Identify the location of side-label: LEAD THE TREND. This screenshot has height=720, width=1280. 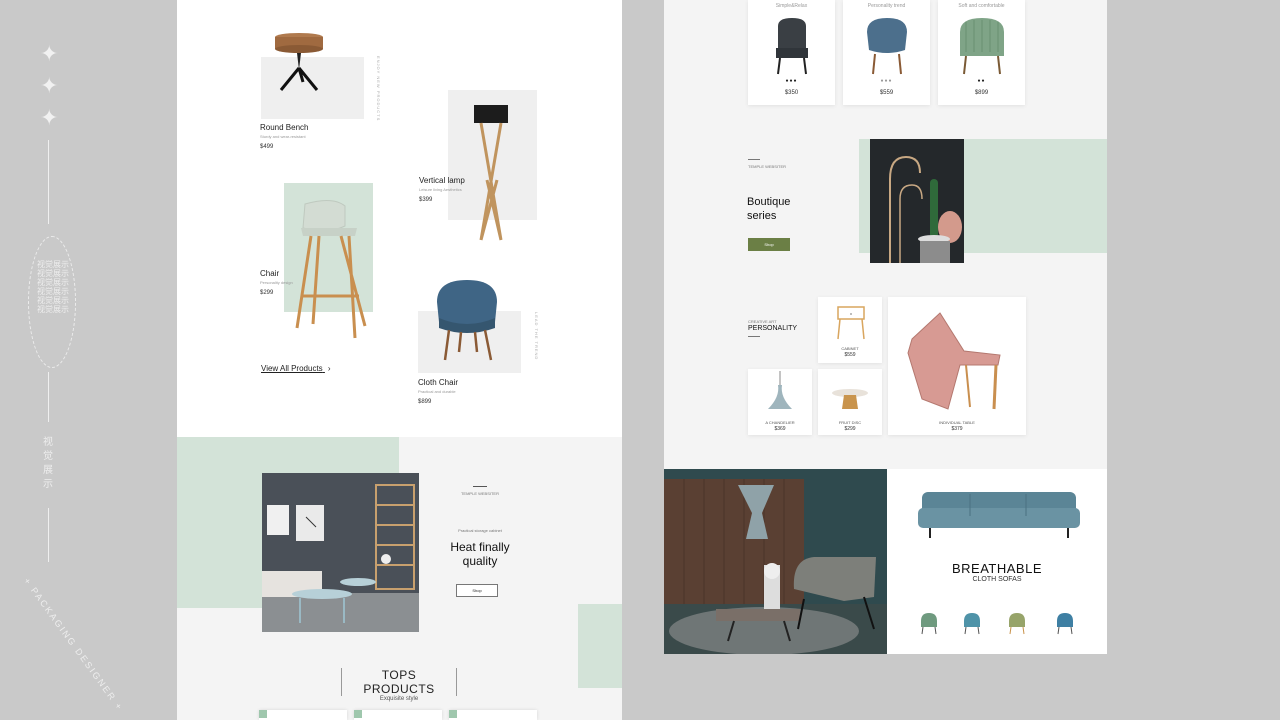
(536, 336).